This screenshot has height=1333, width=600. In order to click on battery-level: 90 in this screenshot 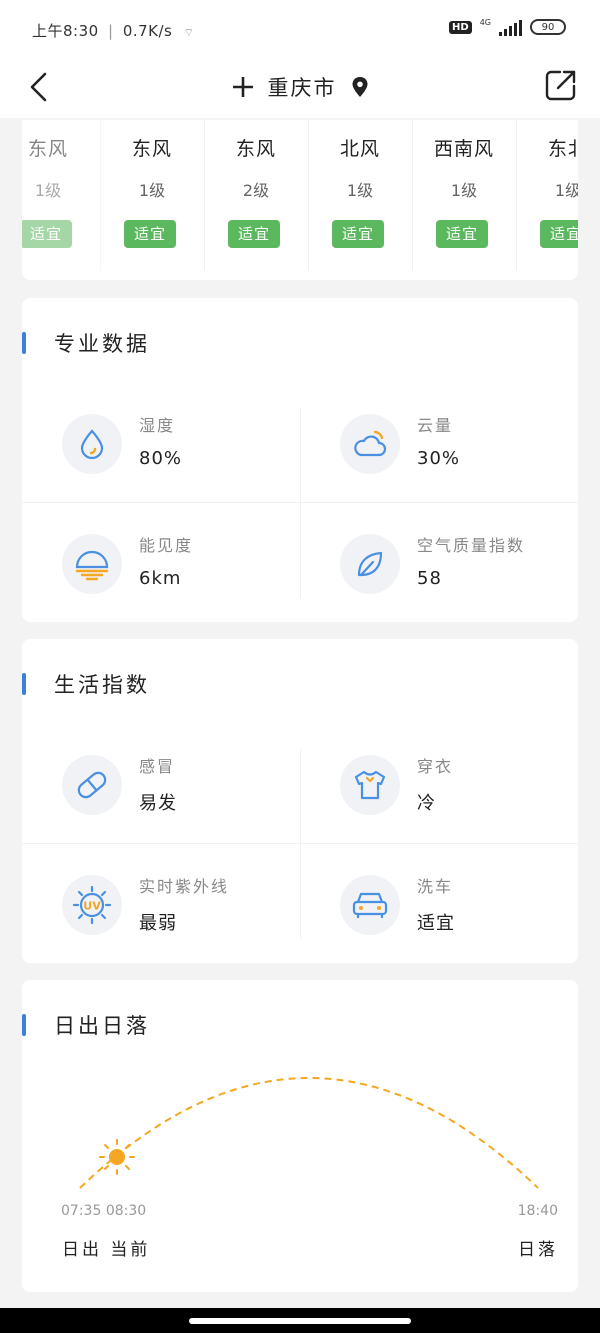, I will do `click(548, 27)`.